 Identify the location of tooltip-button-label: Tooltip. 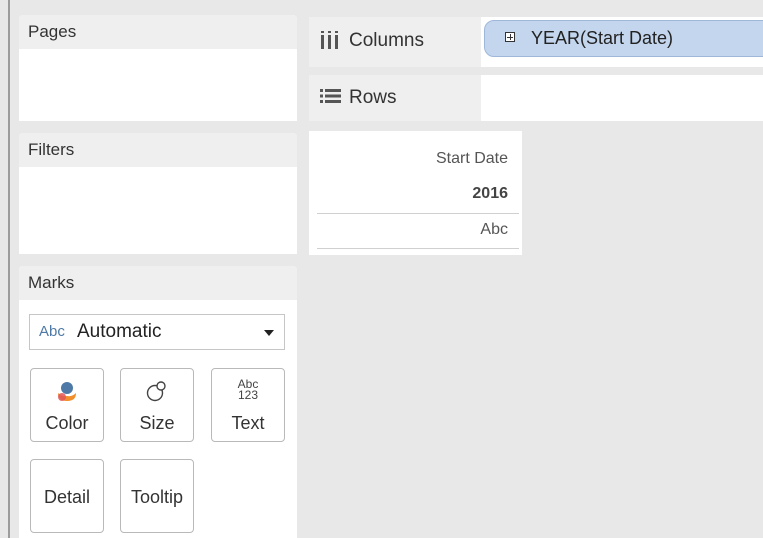
(157, 497).